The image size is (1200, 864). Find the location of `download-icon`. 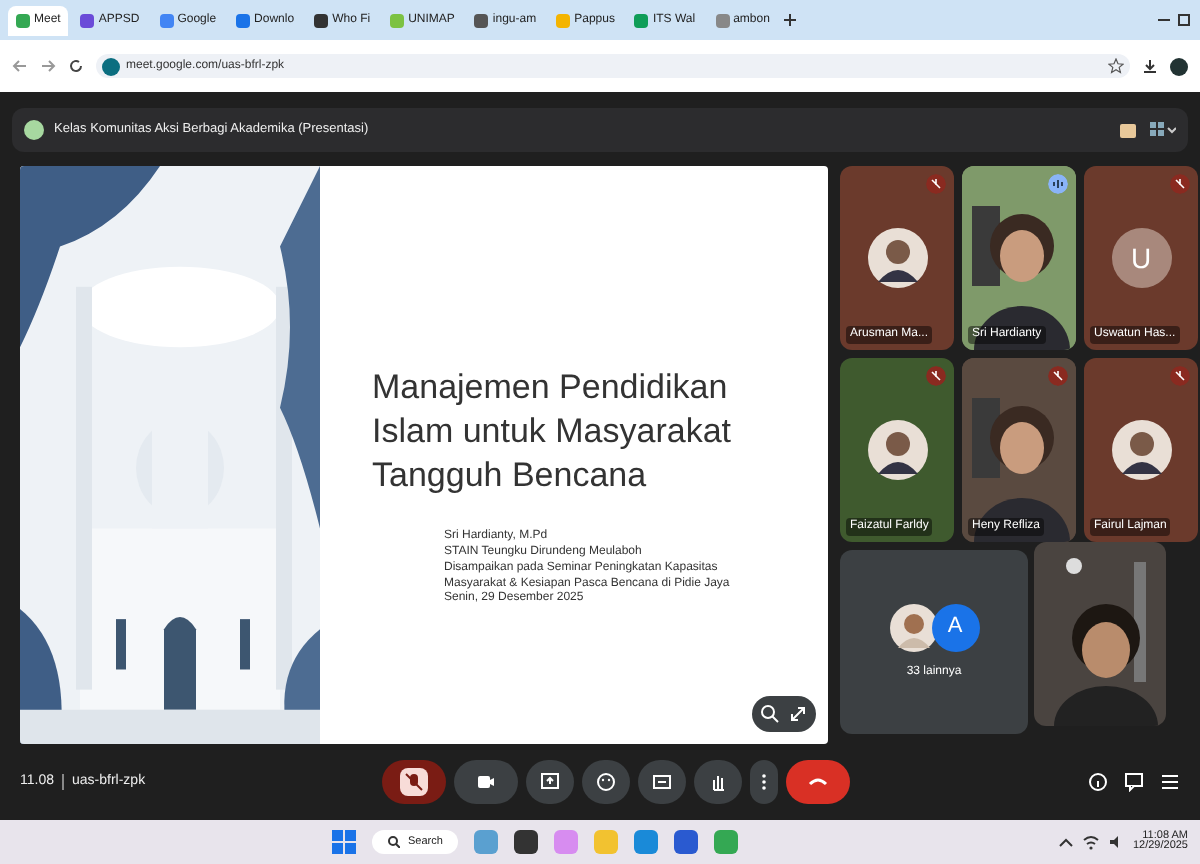

download-icon is located at coordinates (1150, 66).